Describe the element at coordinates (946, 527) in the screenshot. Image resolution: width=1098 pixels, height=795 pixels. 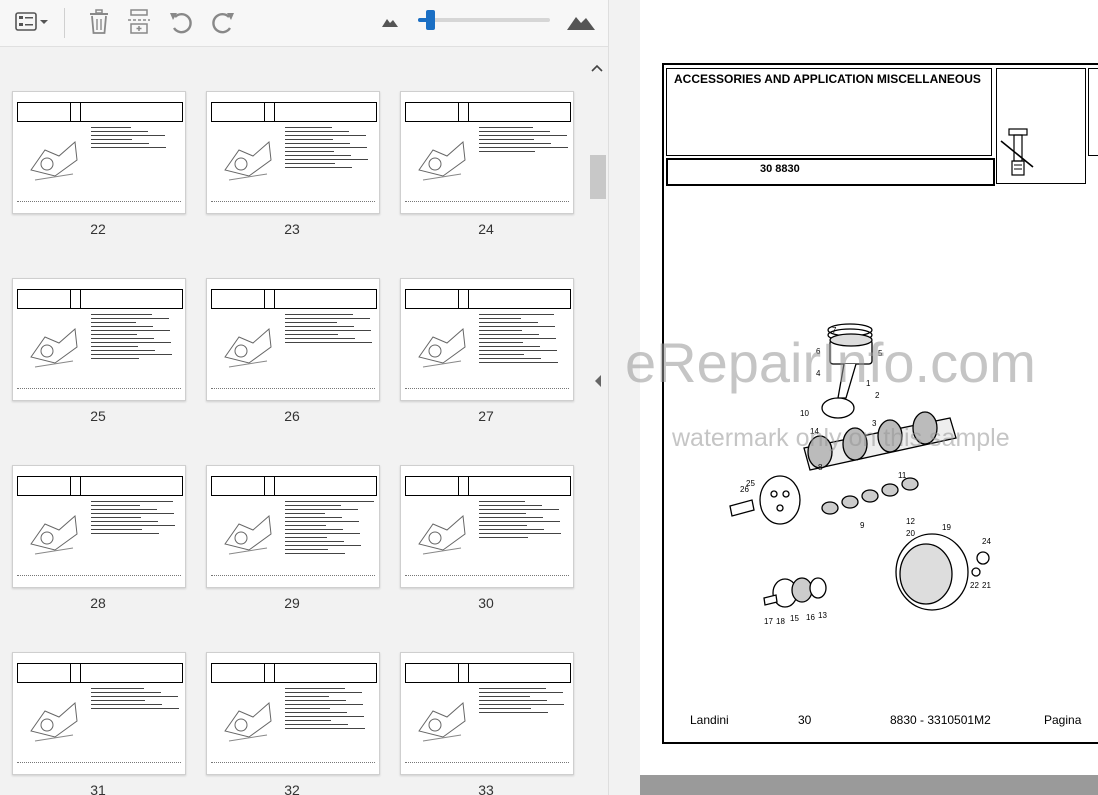
I see `diagram-label: 19` at that location.